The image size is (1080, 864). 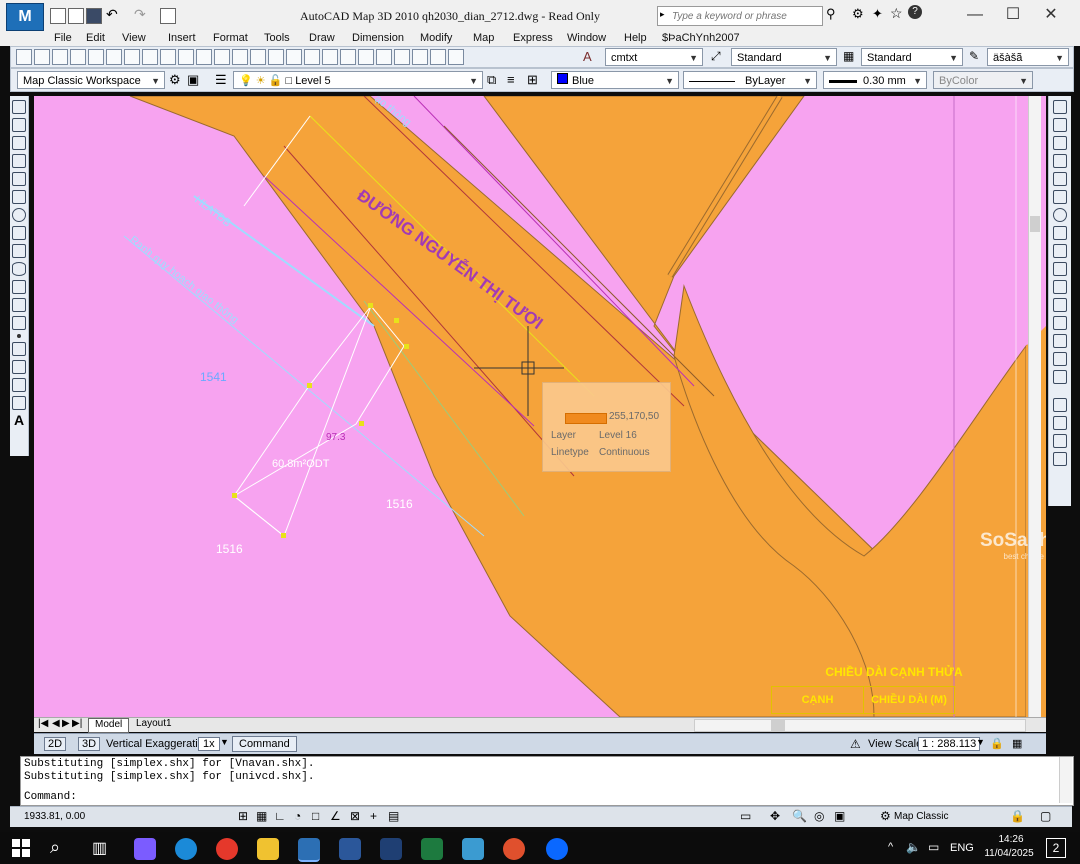 What do you see at coordinates (420, 57) in the screenshot?
I see `markup-icon` at bounding box center [420, 57].